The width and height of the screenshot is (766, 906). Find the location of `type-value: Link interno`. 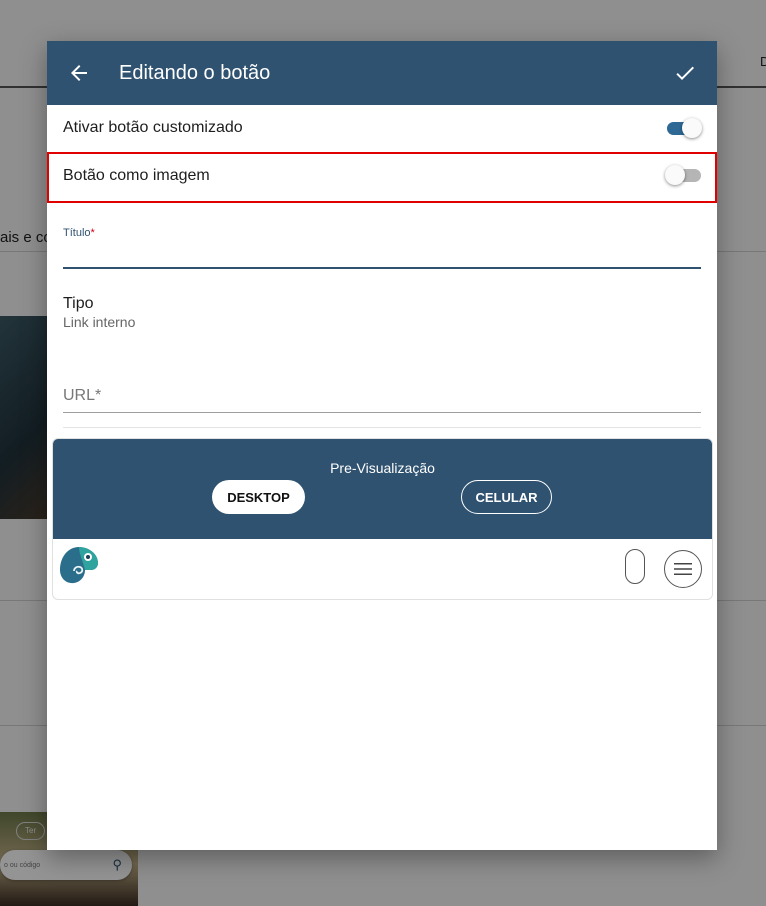

type-value: Link interno is located at coordinates (99, 322).